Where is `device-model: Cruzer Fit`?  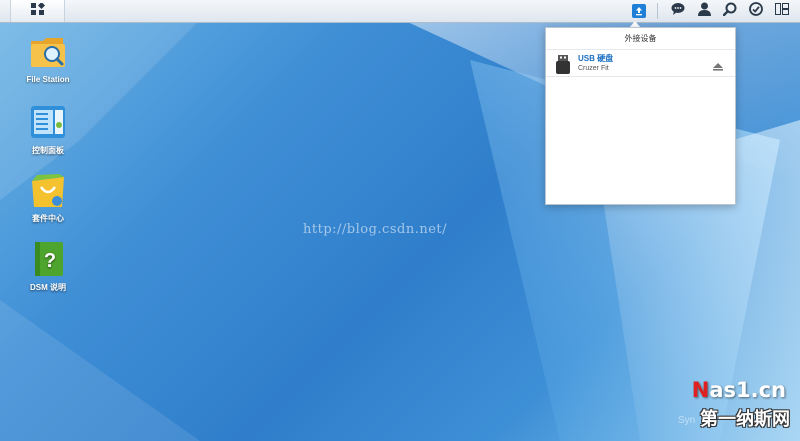 device-model: Cruzer Fit is located at coordinates (593, 68).